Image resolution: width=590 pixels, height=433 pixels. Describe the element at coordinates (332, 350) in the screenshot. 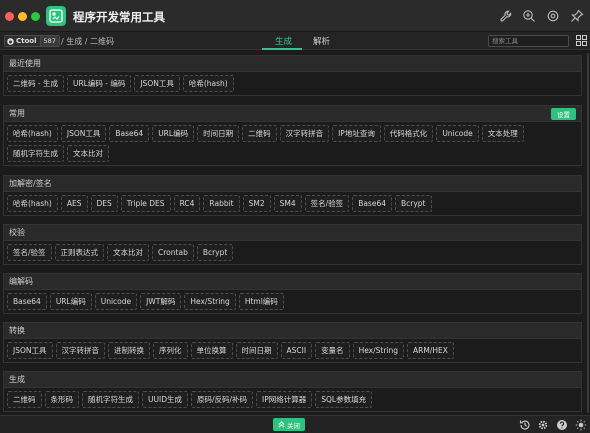

I see `tool-button: 变量名` at that location.